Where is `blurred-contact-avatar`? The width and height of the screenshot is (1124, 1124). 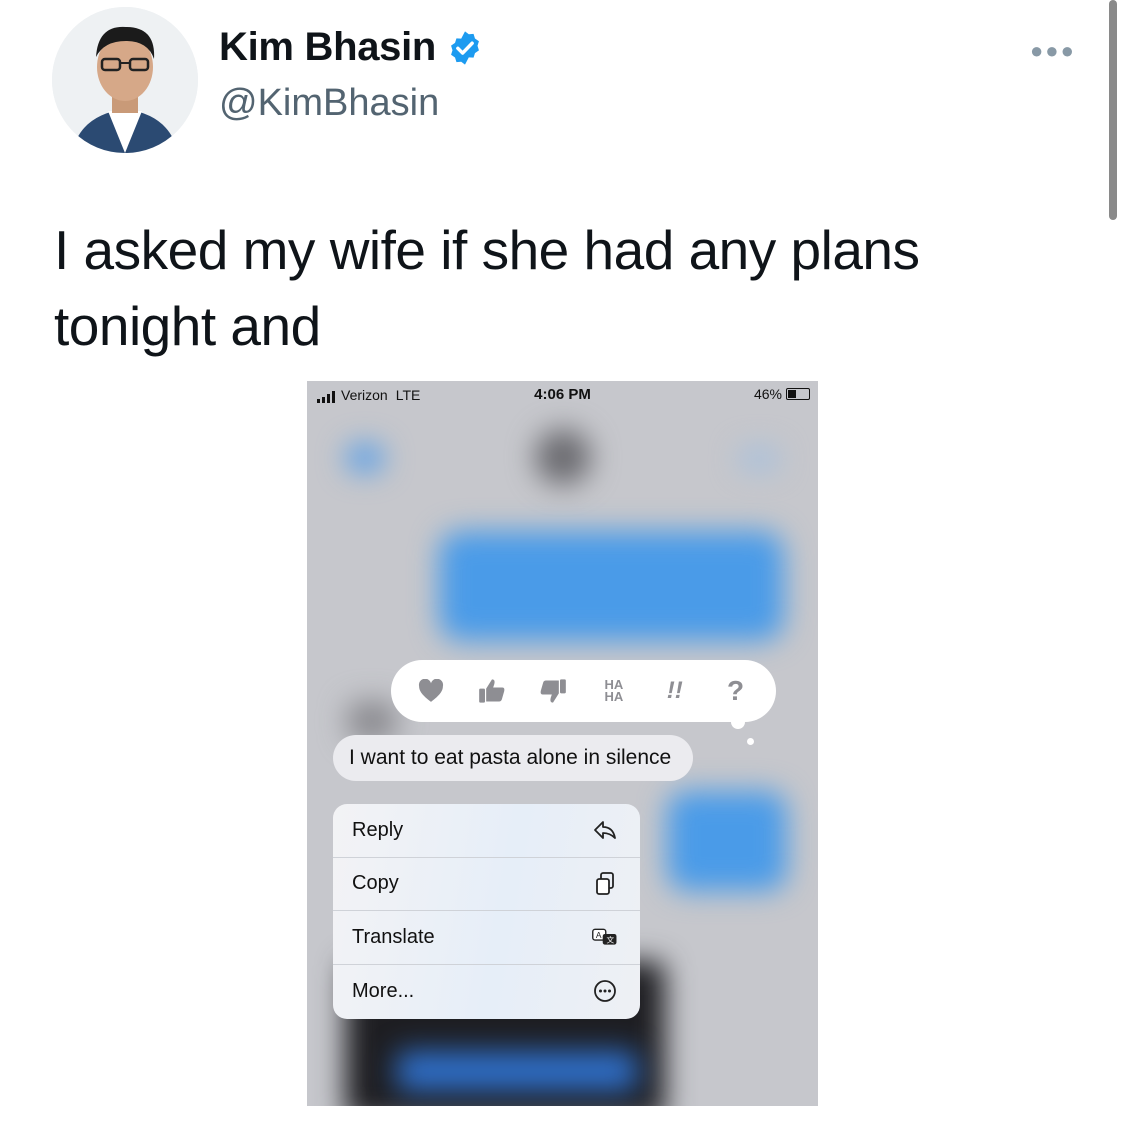 blurred-contact-avatar is located at coordinates (563, 457).